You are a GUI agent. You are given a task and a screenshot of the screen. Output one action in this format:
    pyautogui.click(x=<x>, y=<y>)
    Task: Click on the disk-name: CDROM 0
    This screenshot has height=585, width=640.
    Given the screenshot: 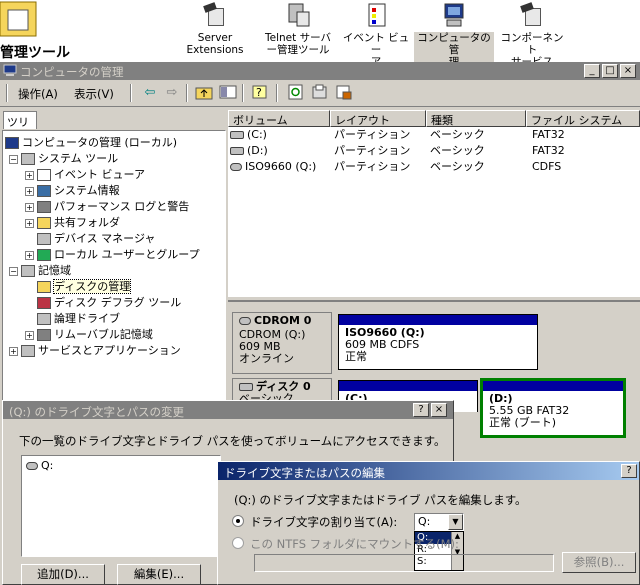 What is the action you would take?
    pyautogui.click(x=282, y=321)
    